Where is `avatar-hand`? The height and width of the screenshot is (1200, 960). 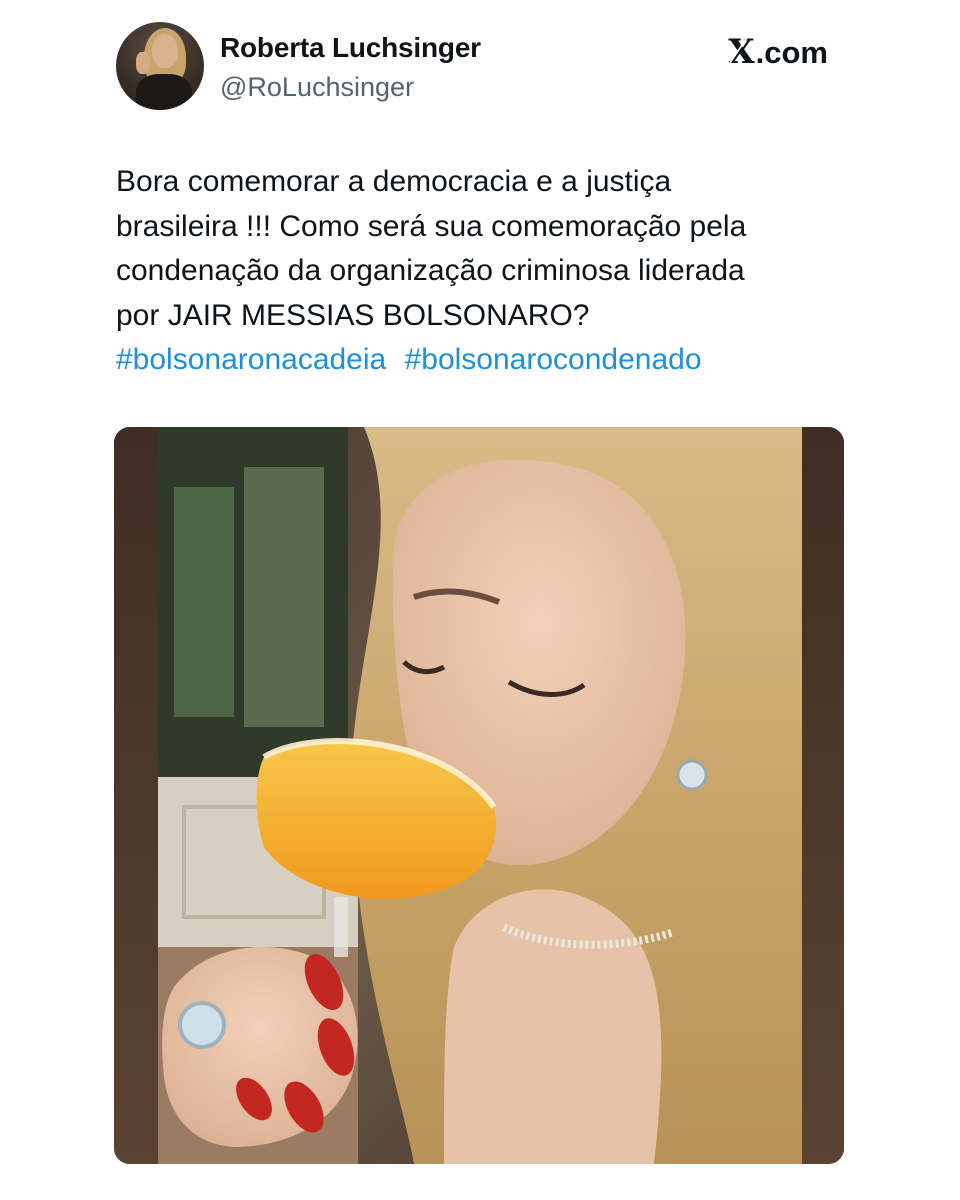 avatar-hand is located at coordinates (143, 63).